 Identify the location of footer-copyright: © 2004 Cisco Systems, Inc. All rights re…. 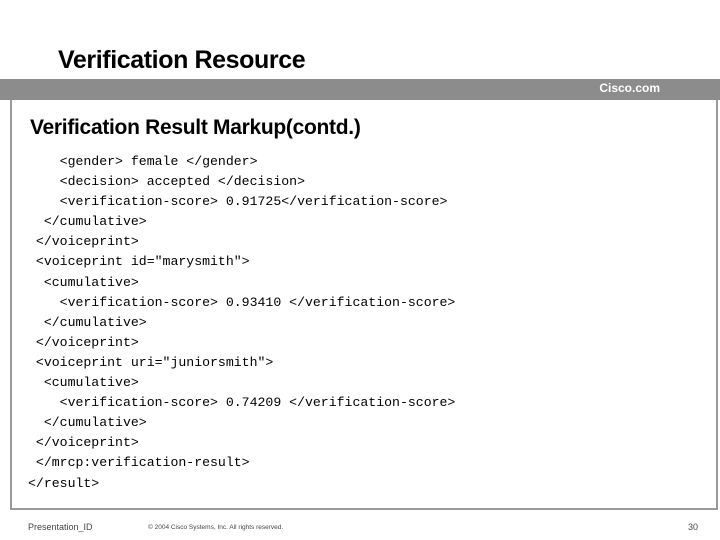
(216, 527).